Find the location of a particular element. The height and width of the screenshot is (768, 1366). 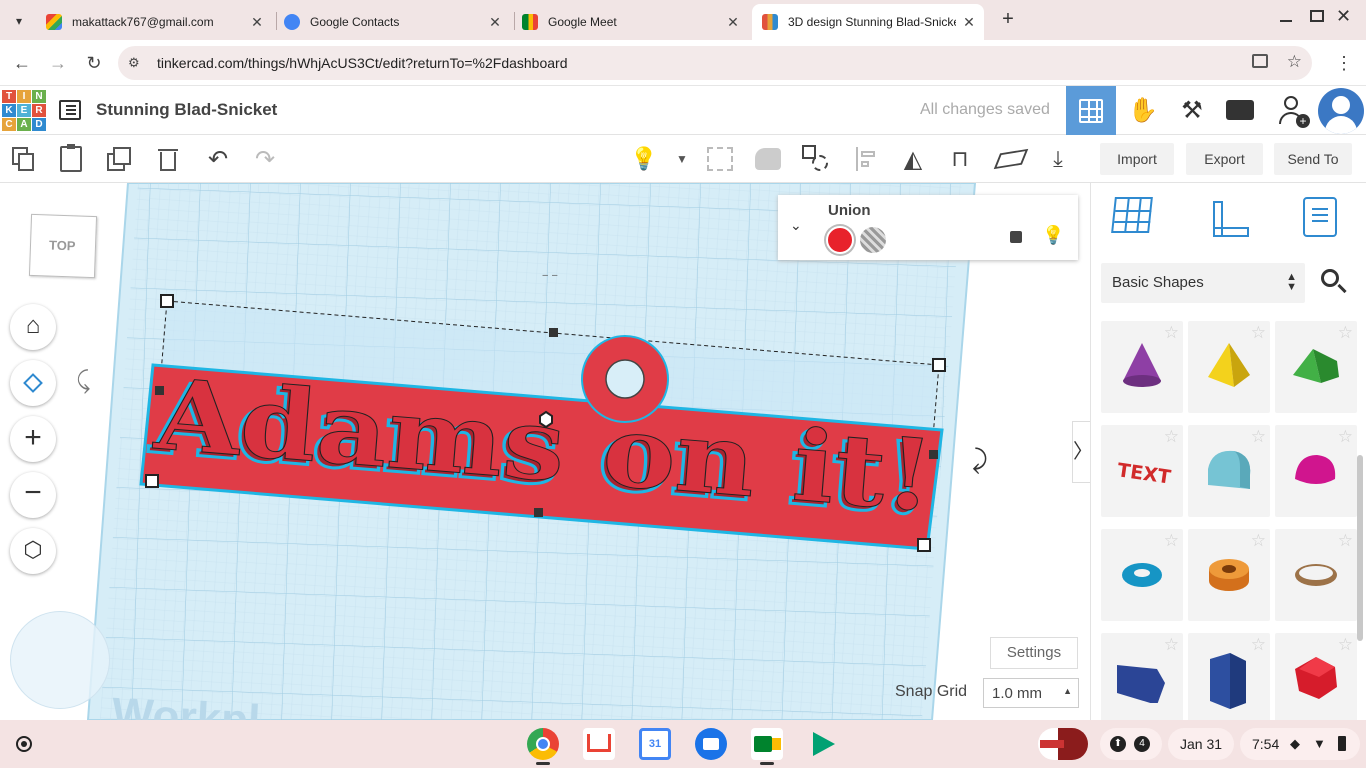

shape-ring: ☆ is located at coordinates (1316, 575).